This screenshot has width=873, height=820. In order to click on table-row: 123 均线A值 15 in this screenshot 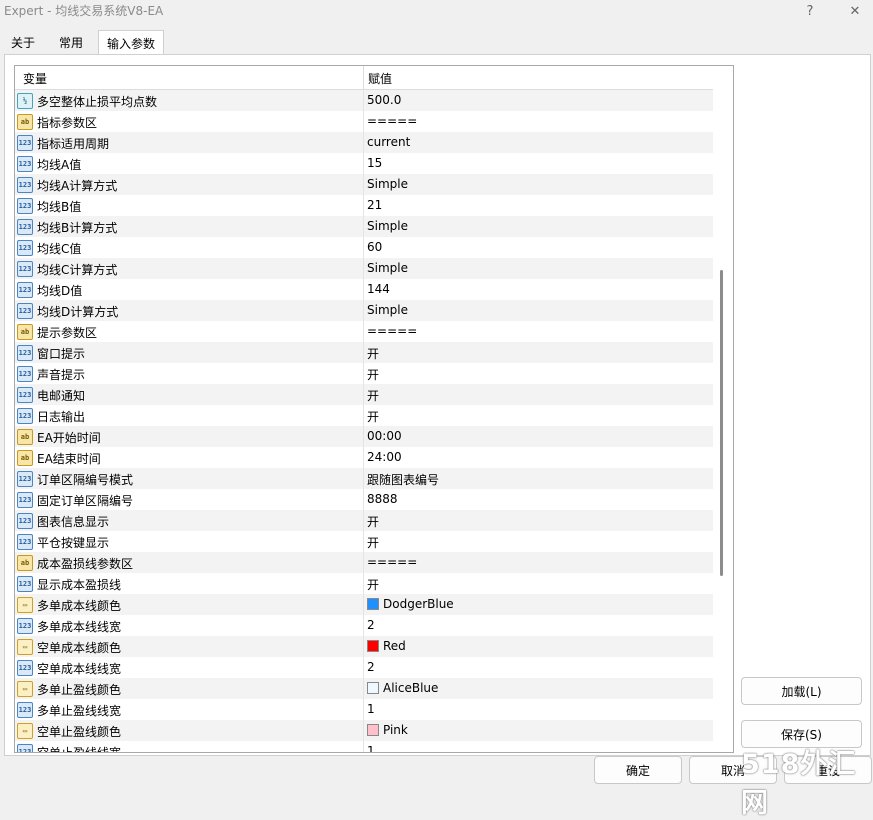, I will do `click(364, 163)`.